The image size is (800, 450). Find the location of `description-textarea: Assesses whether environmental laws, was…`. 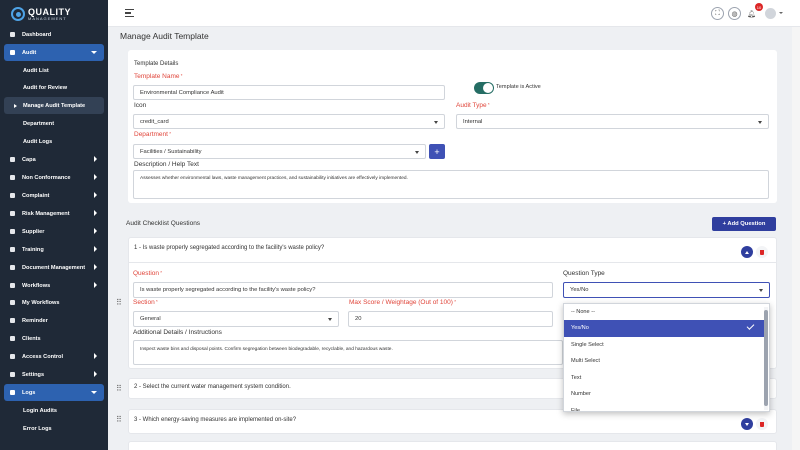

description-textarea: Assesses whether environmental laws, was… is located at coordinates (451, 184).